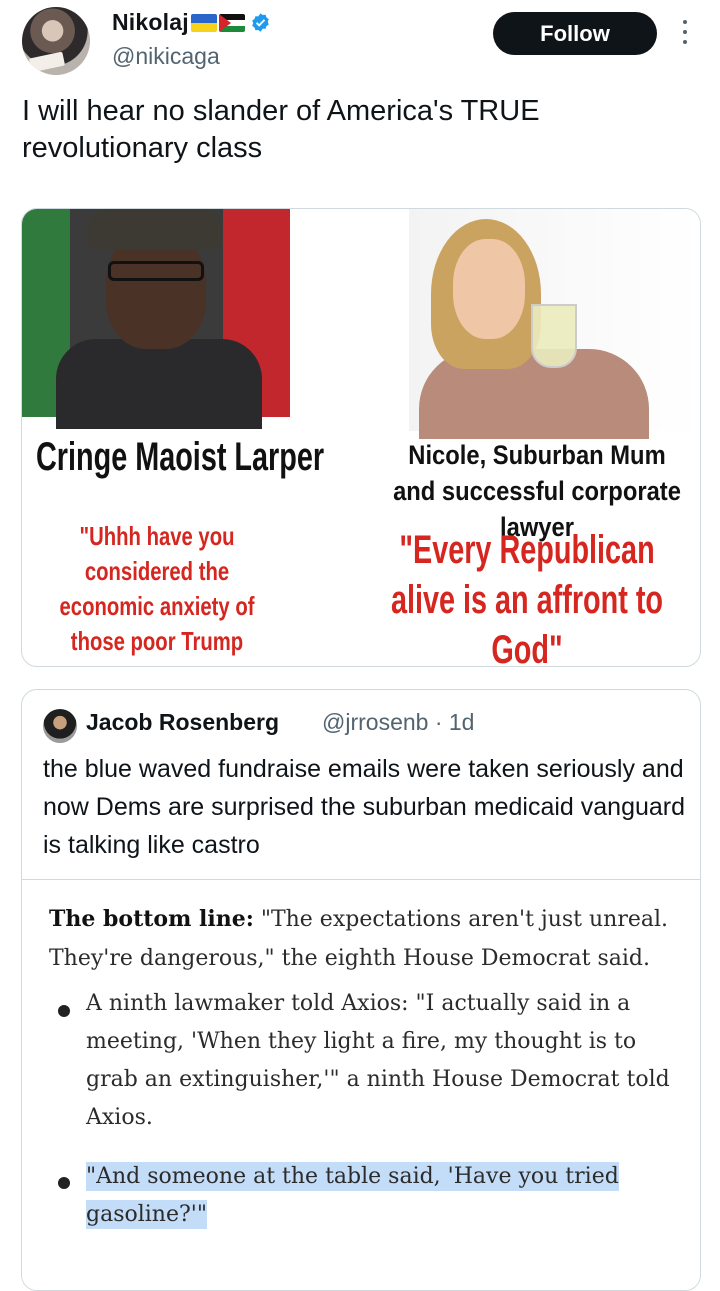 Image resolution: width=720 pixels, height=1291 pixels. I want to click on quoted-author-avatar, so click(60, 726).